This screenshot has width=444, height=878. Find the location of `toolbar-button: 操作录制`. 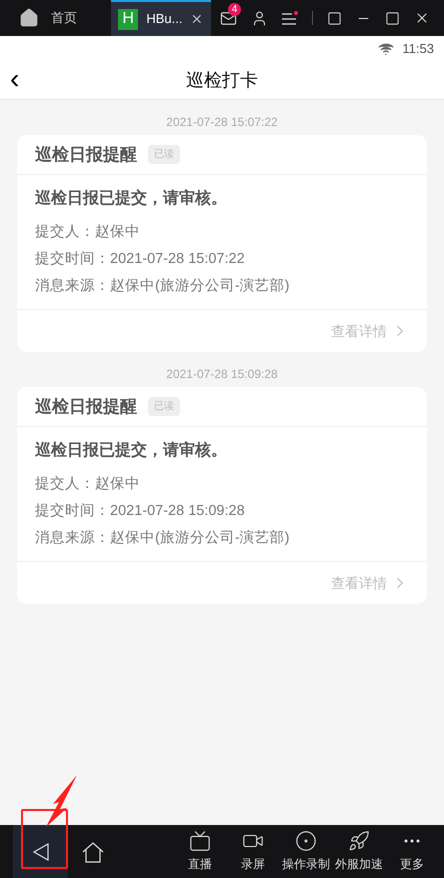

toolbar-button: 操作录制 is located at coordinates (306, 851).